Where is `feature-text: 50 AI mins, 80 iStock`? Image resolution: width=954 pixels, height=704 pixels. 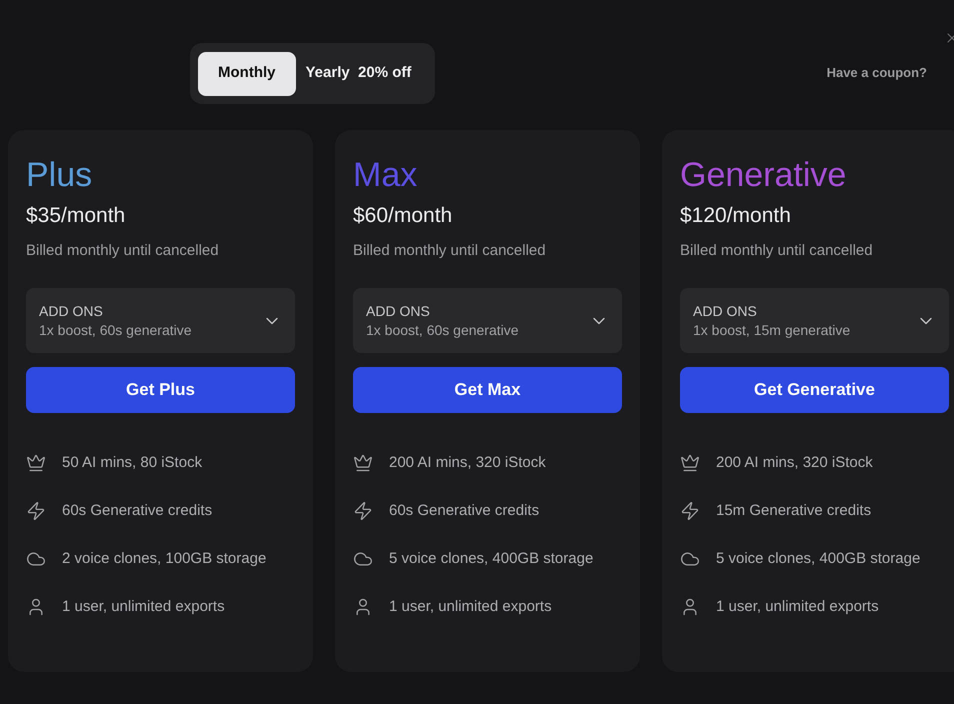
feature-text: 50 AI mins, 80 iStock is located at coordinates (132, 462).